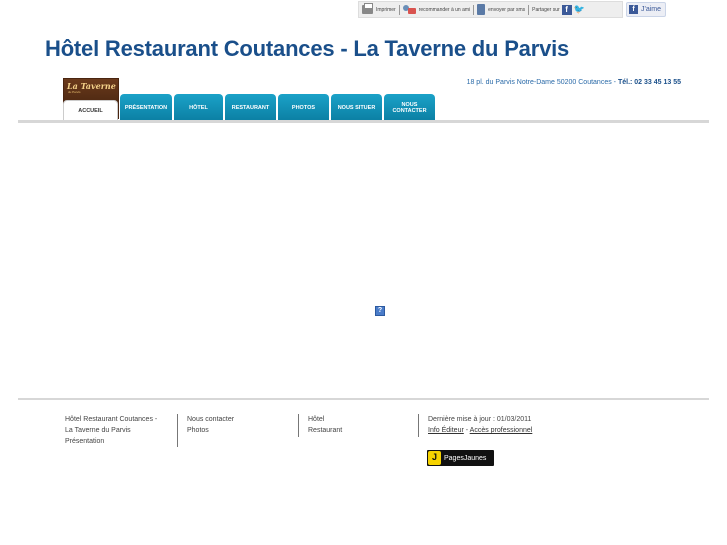 Image resolution: width=727 pixels, height=545 pixels. What do you see at coordinates (446, 430) in the screenshot?
I see `info-editeur-link: Info Éditeur` at bounding box center [446, 430].